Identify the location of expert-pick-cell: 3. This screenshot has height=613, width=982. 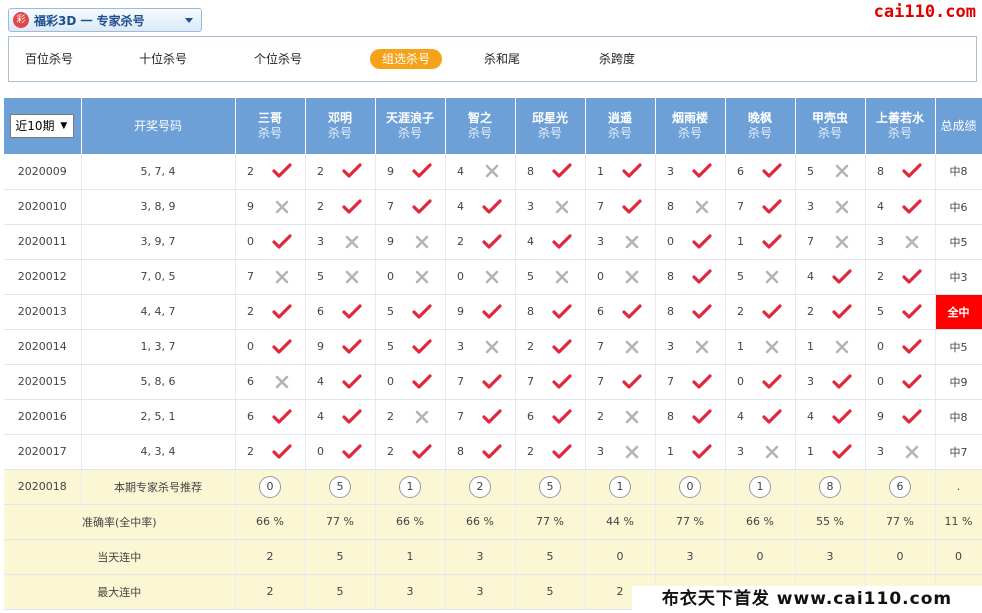
(690, 172).